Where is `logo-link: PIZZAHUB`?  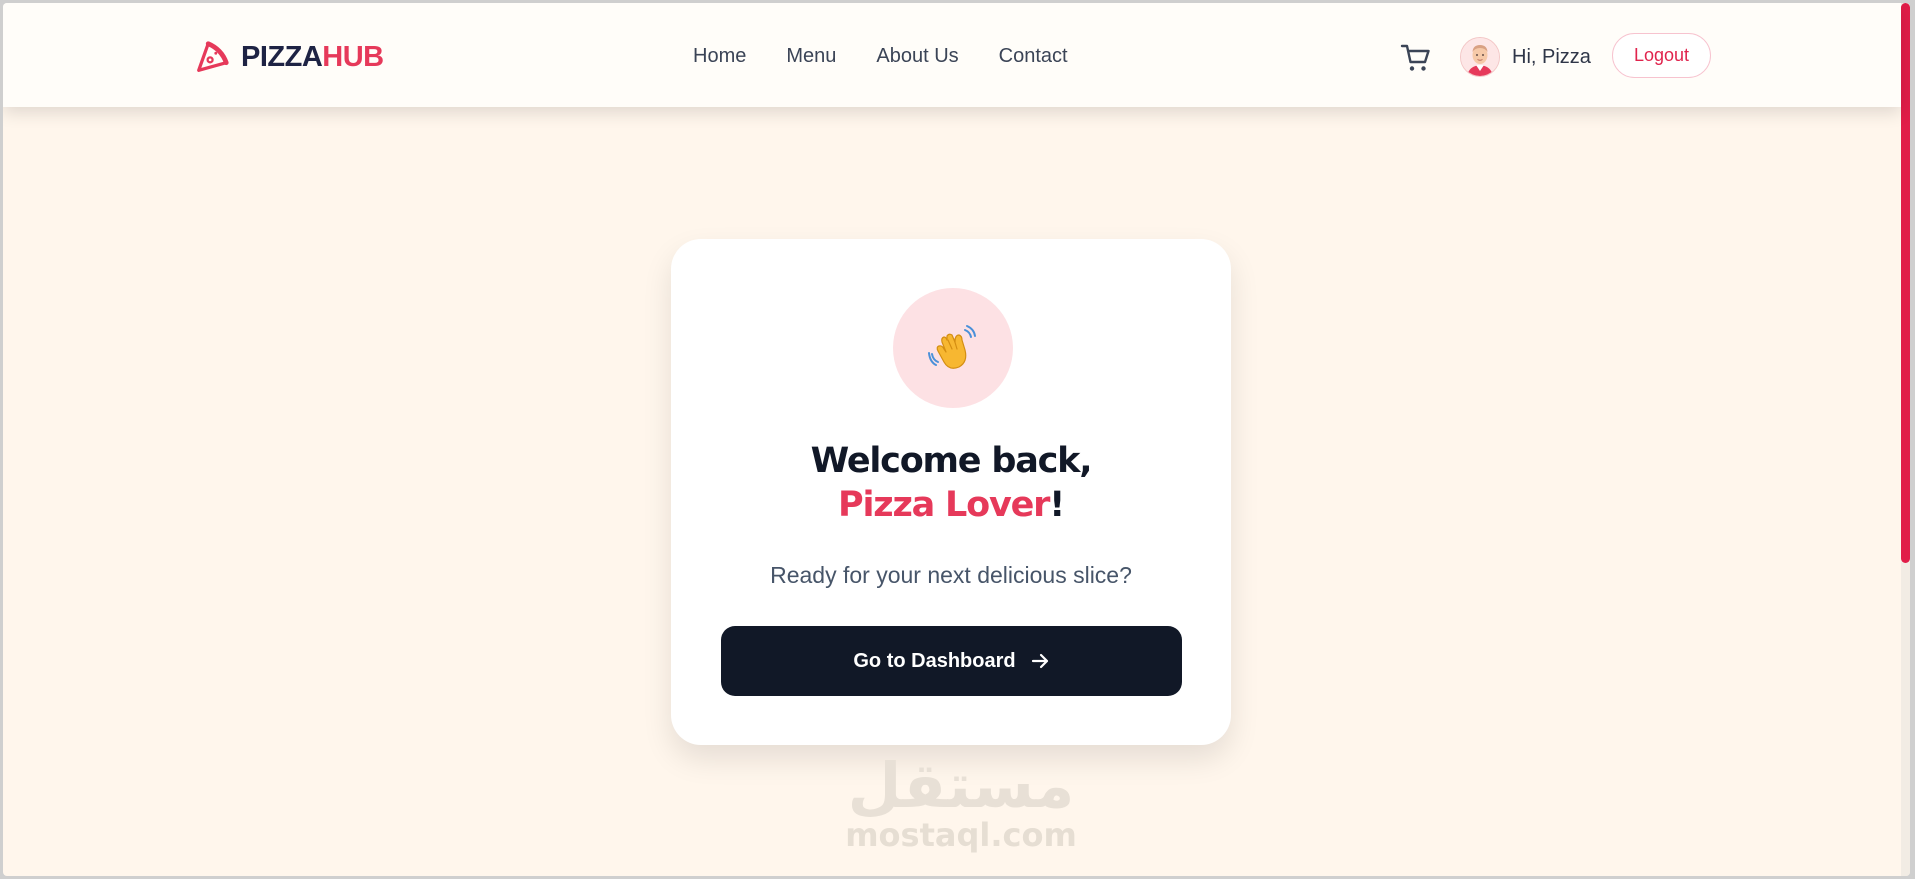
logo-link: PIZZAHUB is located at coordinates (288, 57).